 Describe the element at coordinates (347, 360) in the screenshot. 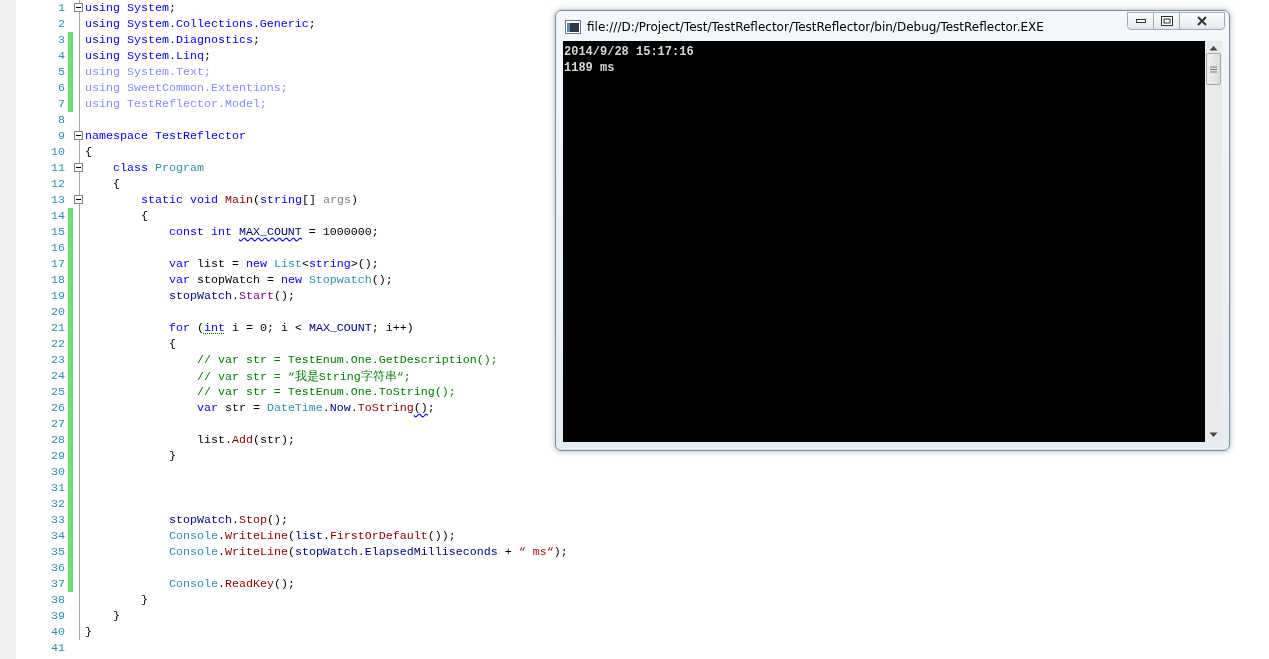

I see `code-line: // var str = TestEnum.One.GetDescription();` at that location.